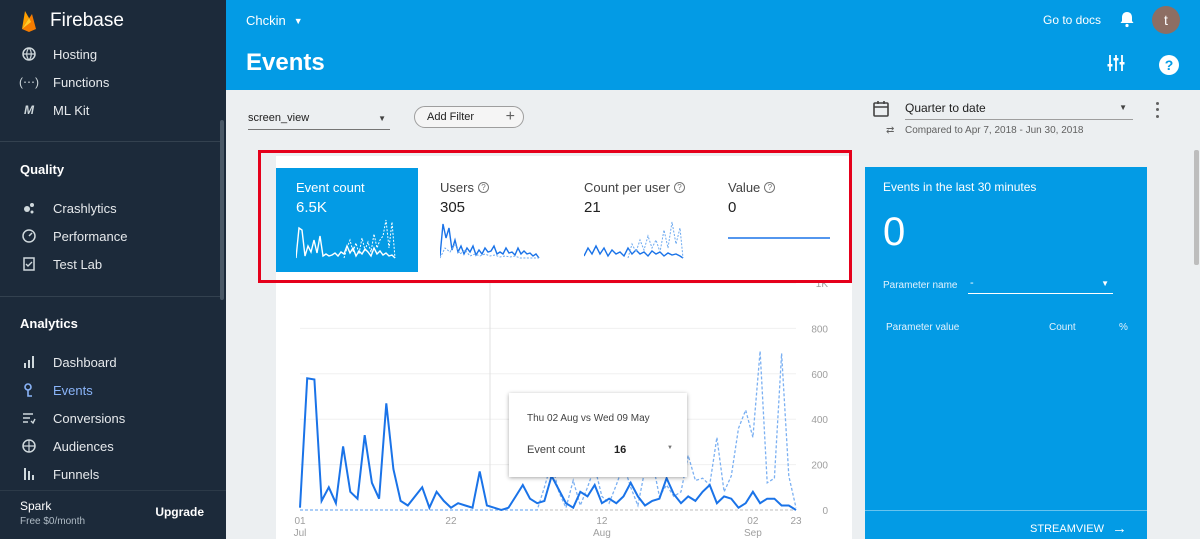 The image size is (1200, 539). What do you see at coordinates (42, 169) in the screenshot?
I see `section-title-quality: Quality` at bounding box center [42, 169].